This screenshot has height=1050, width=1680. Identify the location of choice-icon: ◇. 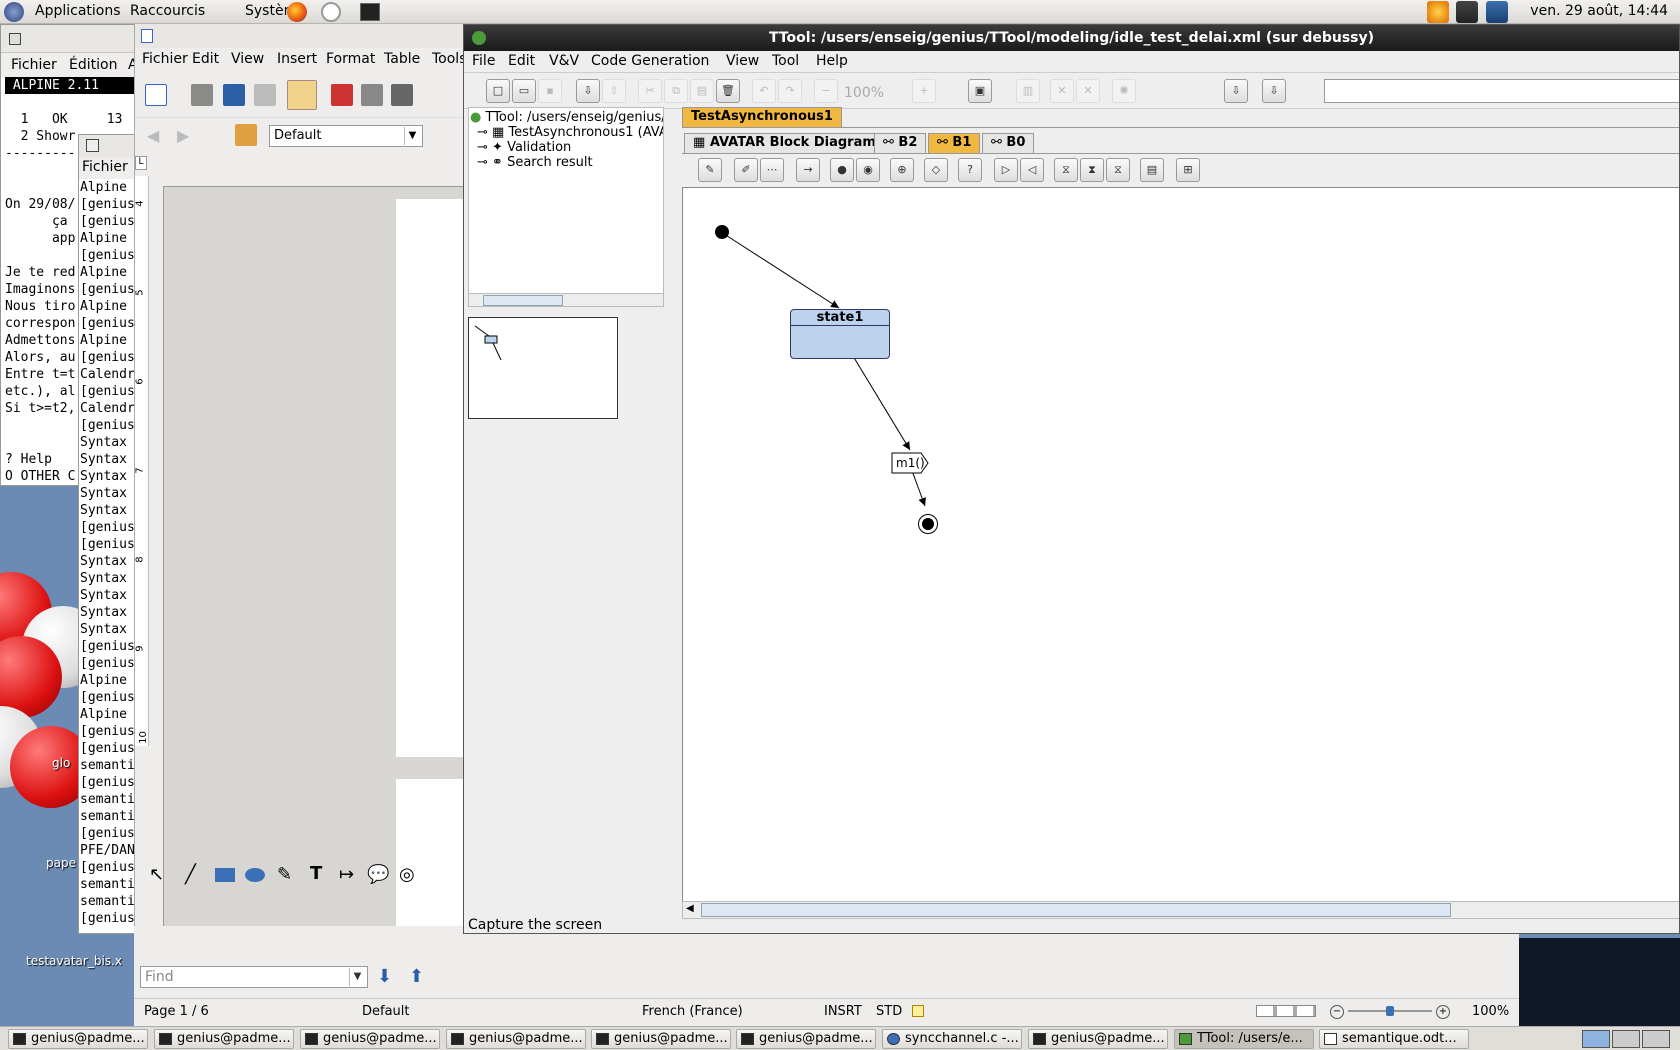
(936, 170).